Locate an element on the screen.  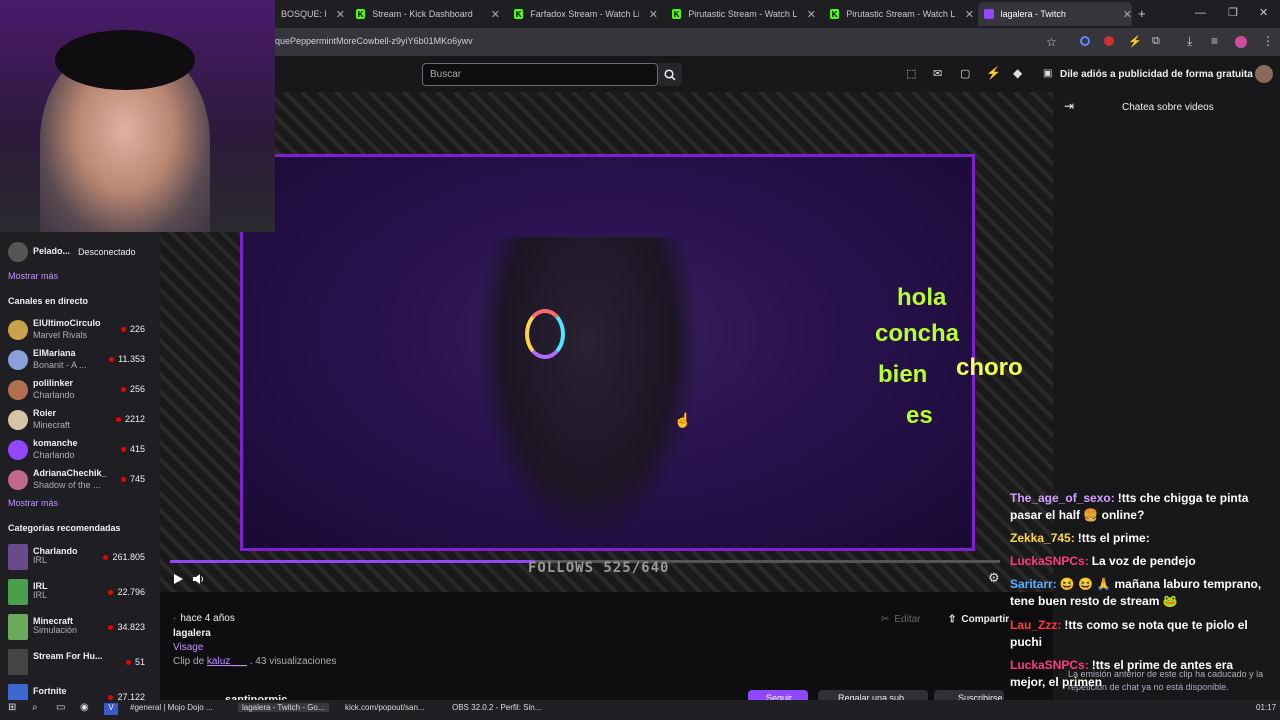
crown-icon: ◆ is located at coordinates (1017, 73).